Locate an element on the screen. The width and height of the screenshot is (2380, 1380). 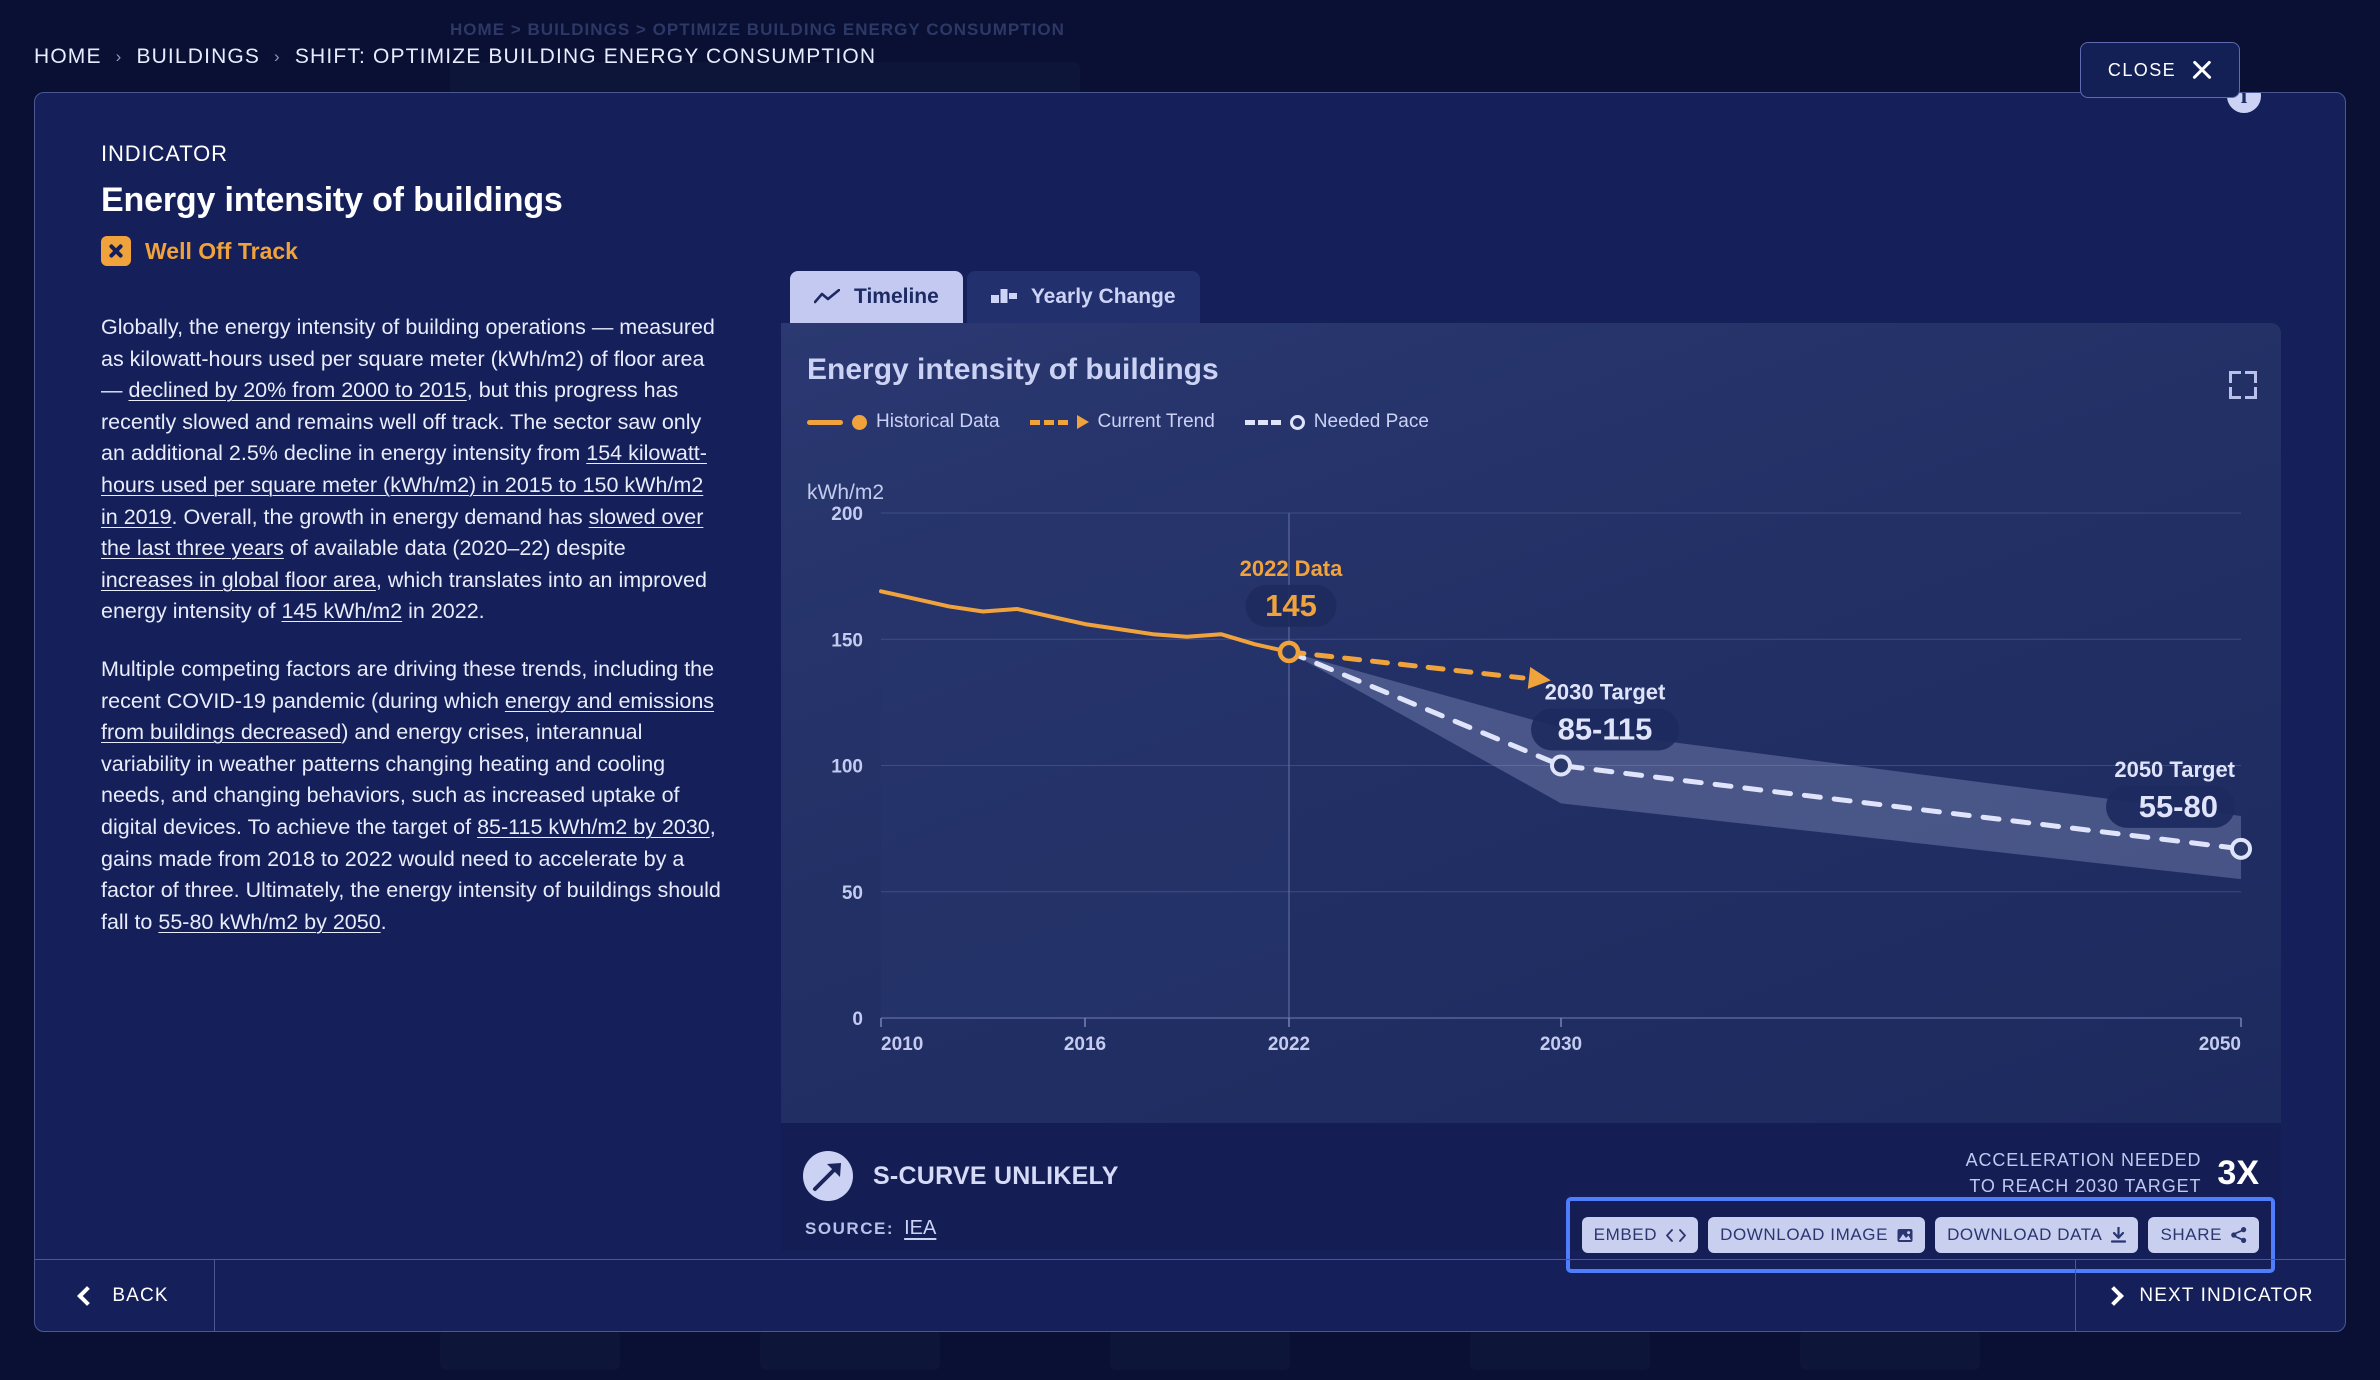
annotation-value: 145 is located at coordinates (1291, 605).